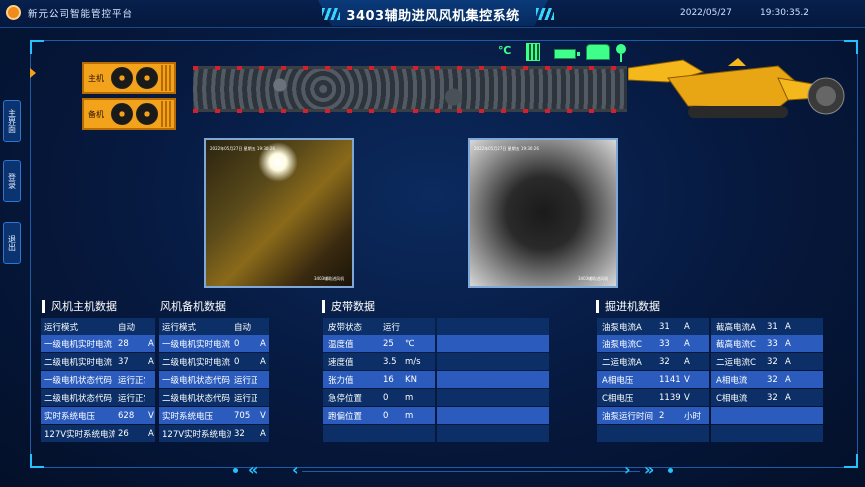 This screenshot has height=487, width=865. I want to click on company-name: 新元公司智能管控平台, so click(81, 14).